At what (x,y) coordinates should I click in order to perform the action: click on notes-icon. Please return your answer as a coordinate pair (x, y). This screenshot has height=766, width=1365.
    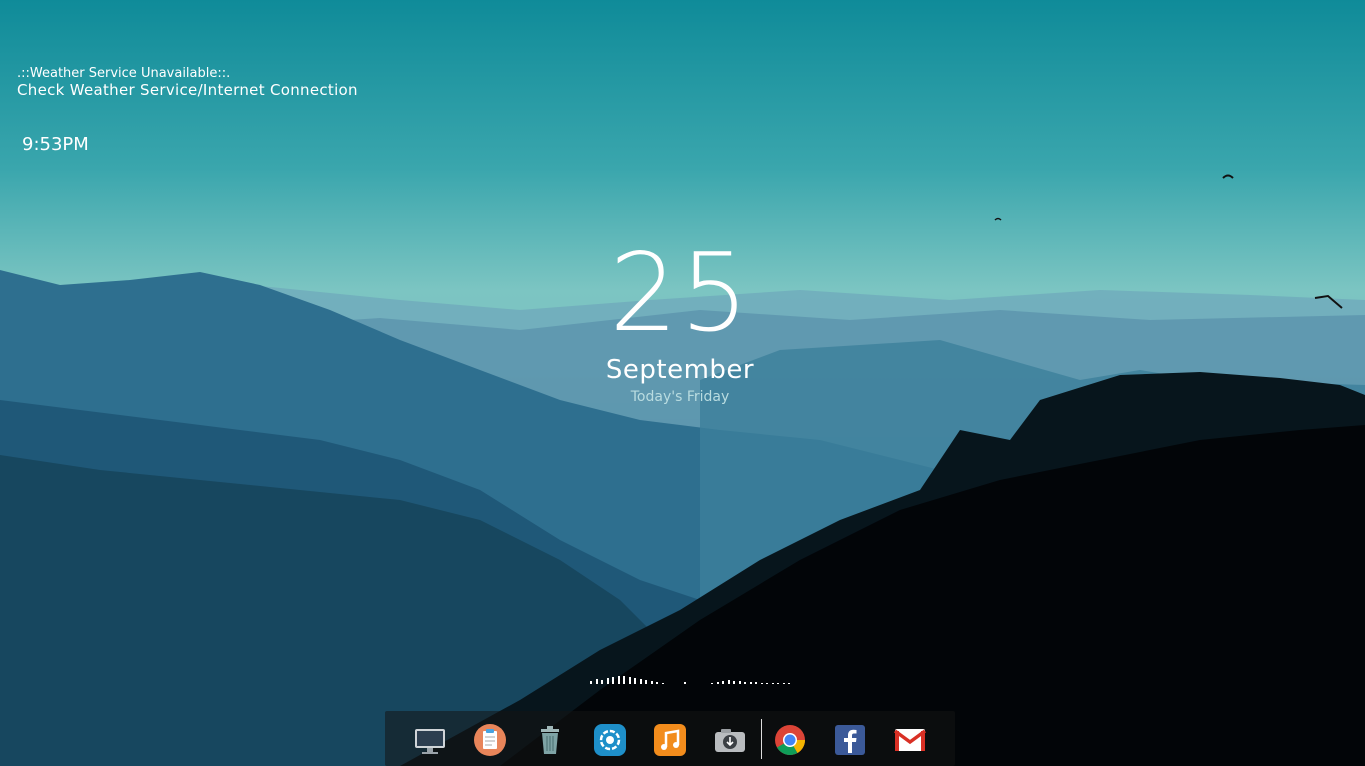
    Looking at the image, I should click on (490, 740).